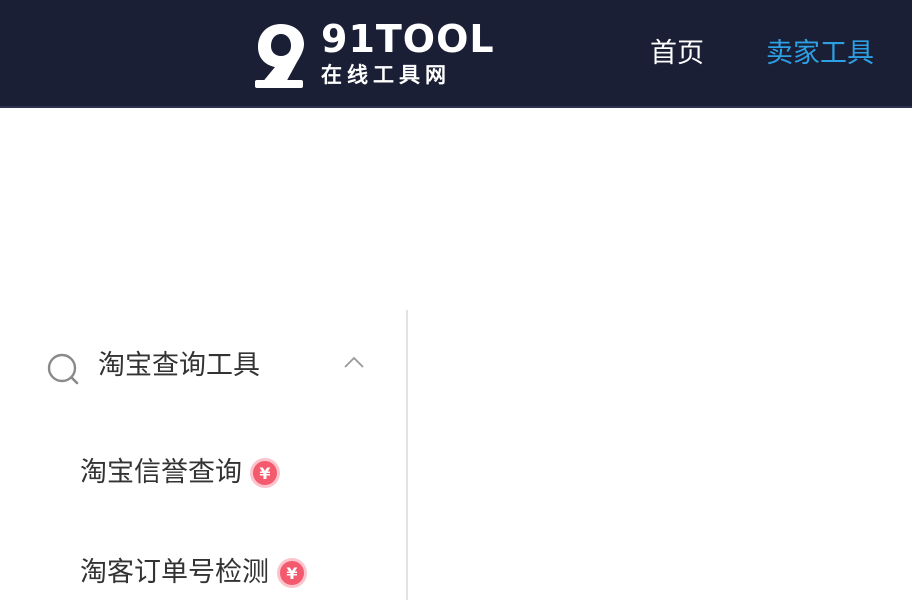  What do you see at coordinates (386, 75) in the screenshot?
I see `logo-subtitle: 在线工具网` at bounding box center [386, 75].